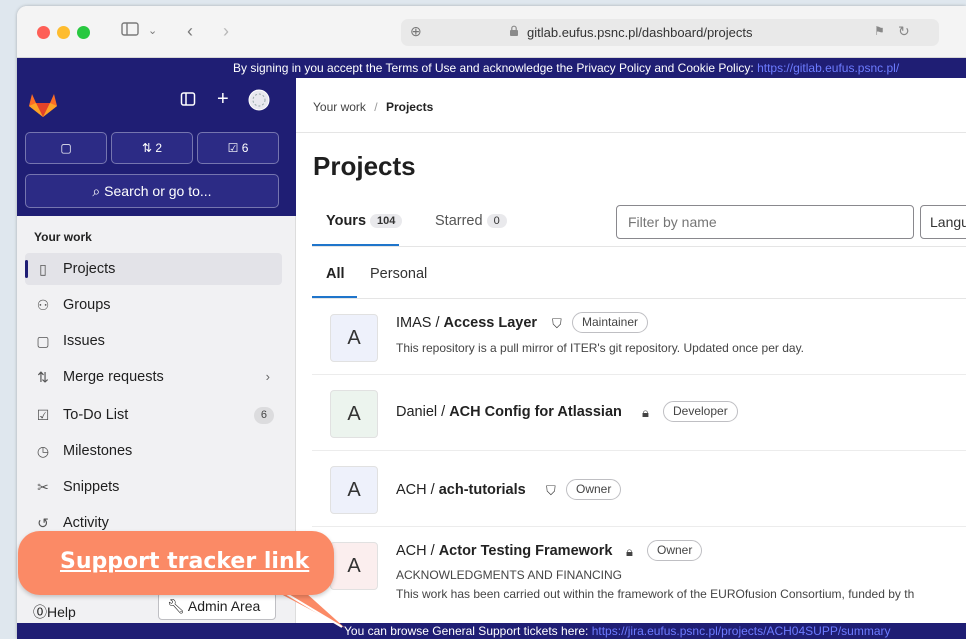 The width and height of the screenshot is (966, 639). I want to click on project-title: ACH Config for Atlassian, so click(535, 412).